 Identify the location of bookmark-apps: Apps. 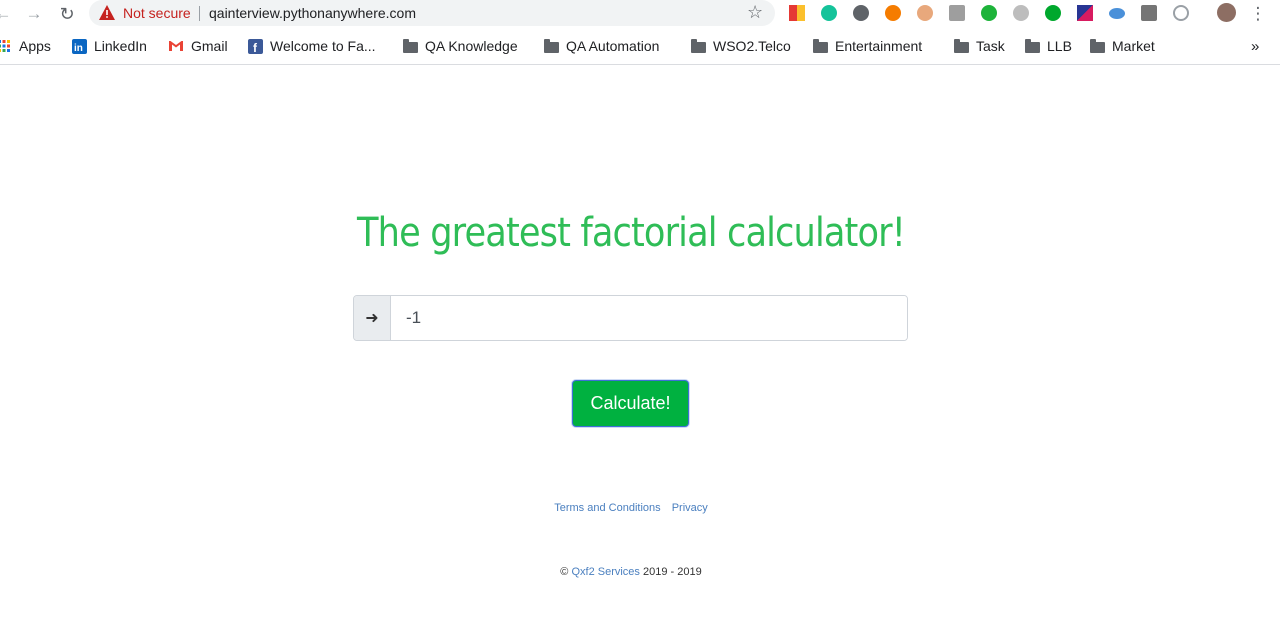
(25, 46).